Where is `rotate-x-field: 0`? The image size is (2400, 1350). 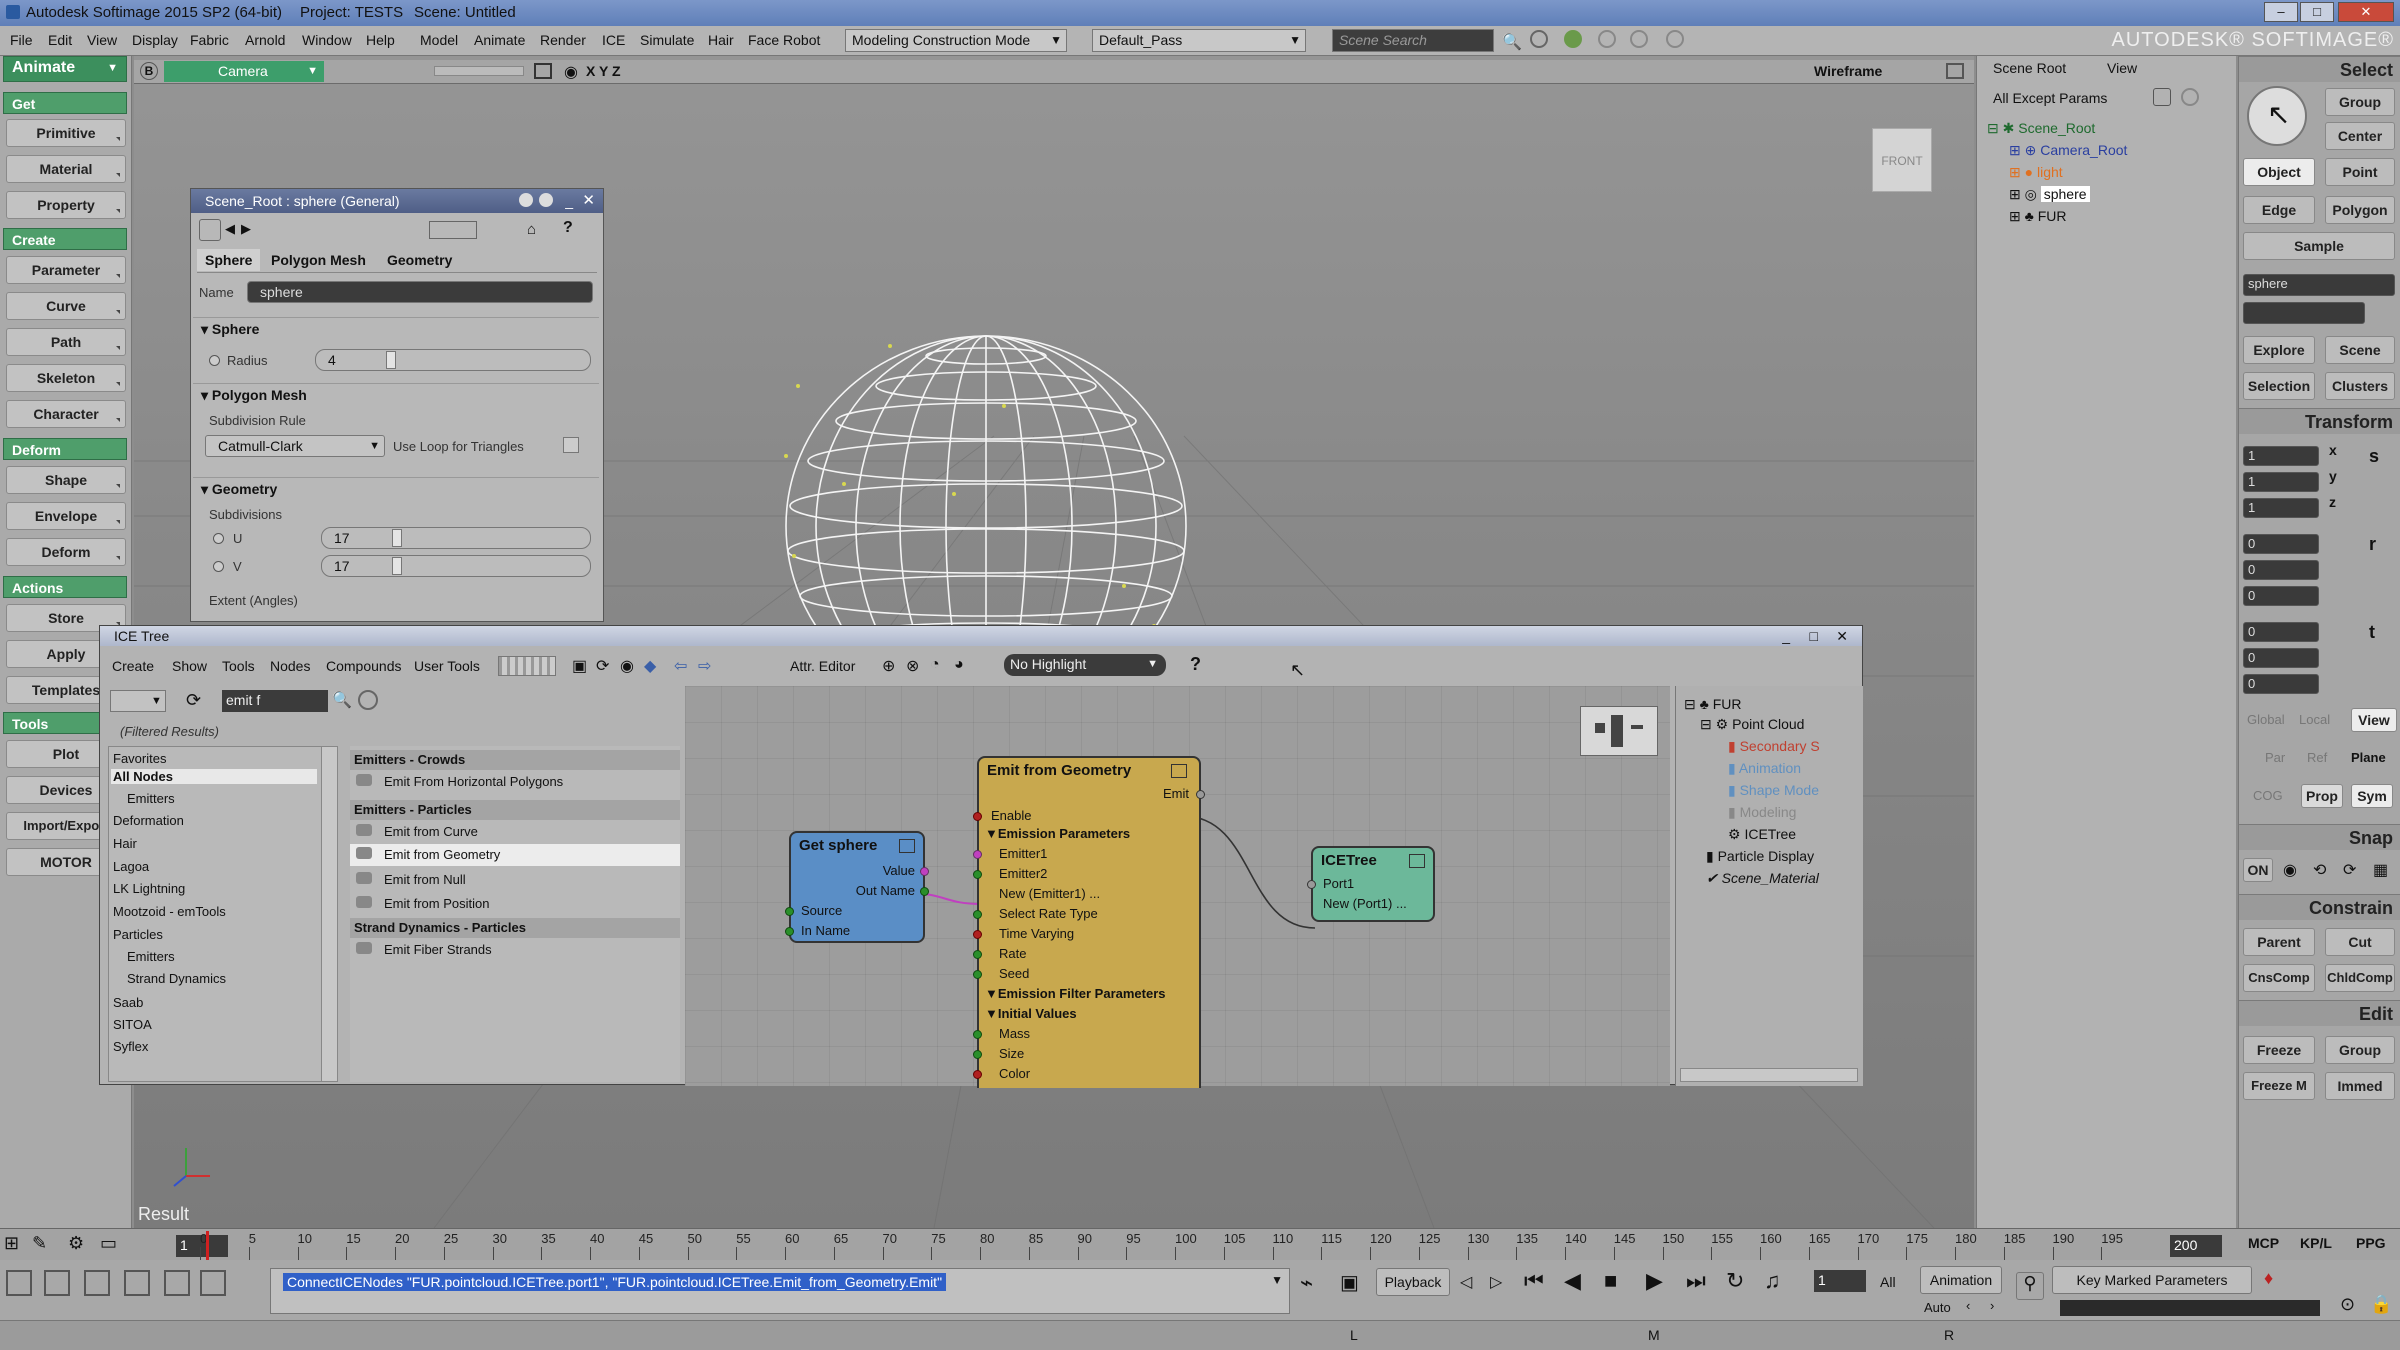
rotate-x-field: 0 is located at coordinates (2281, 544).